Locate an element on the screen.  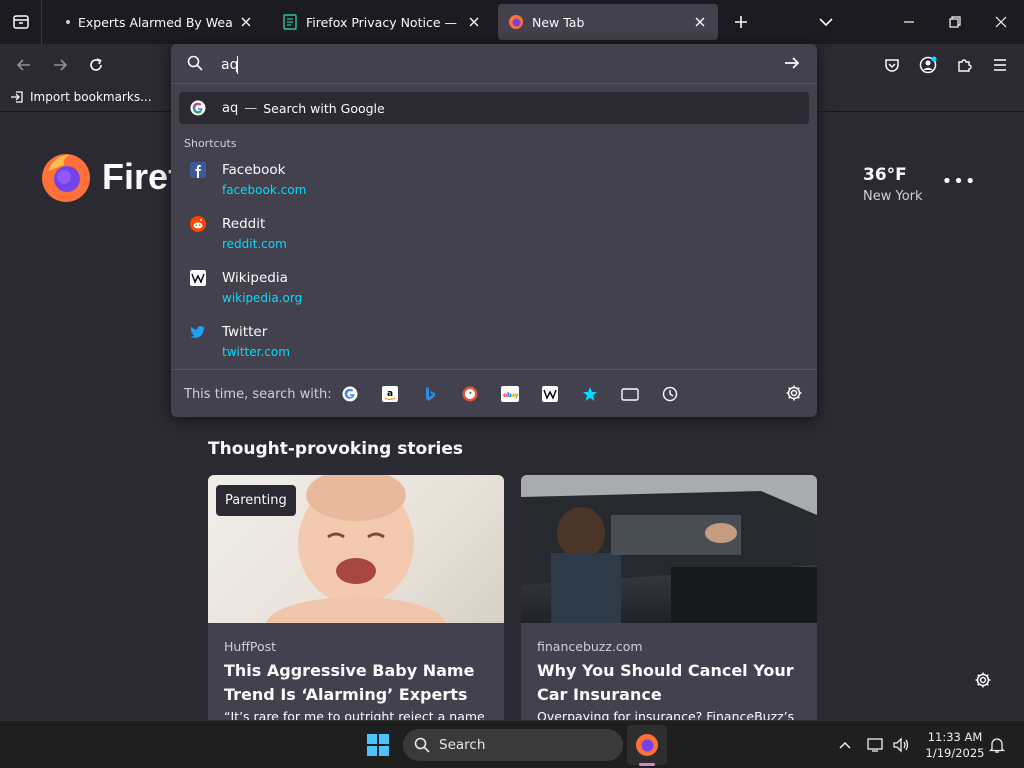
one-off-search-engines: This time, search with: a ebay is located at coordinates (494, 393).